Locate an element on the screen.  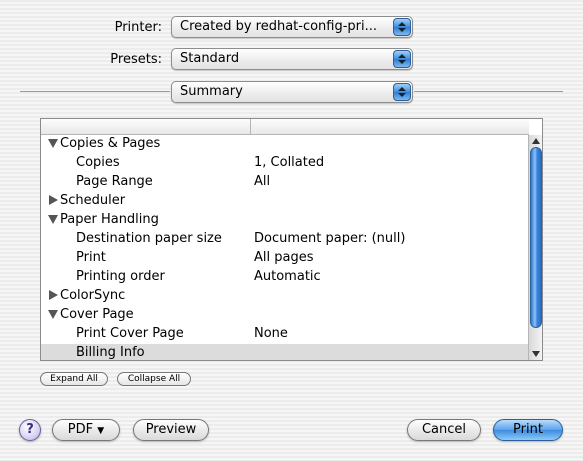
cancel-button: Cancel is located at coordinates (444, 430).